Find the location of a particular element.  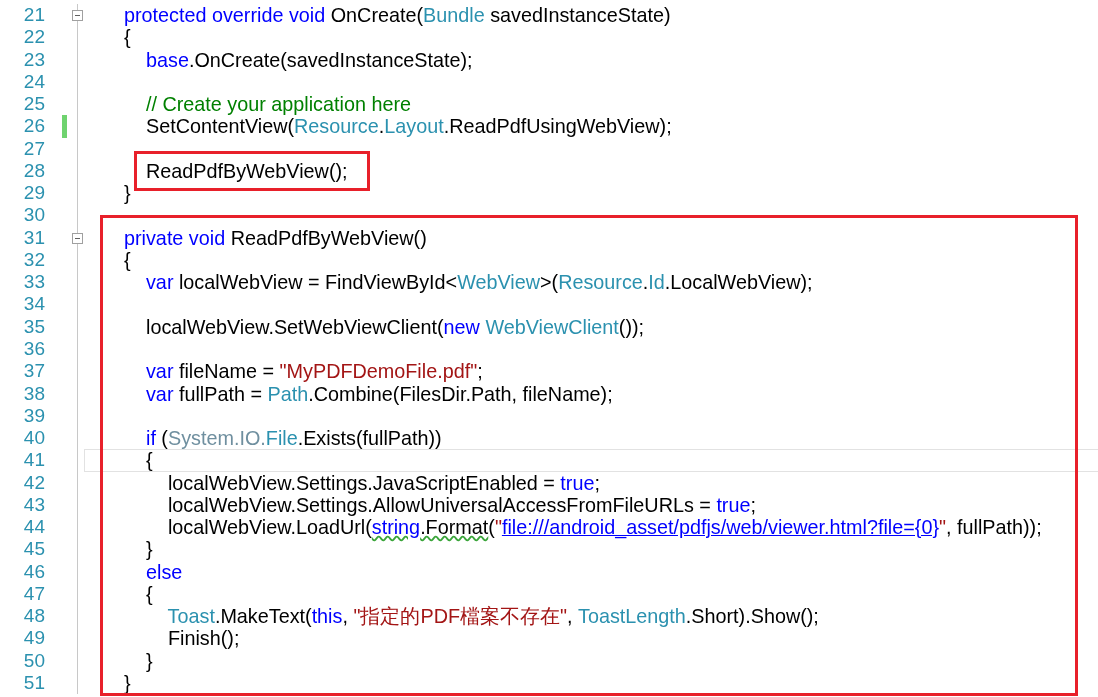

line-number: 21 is located at coordinates (33, 15).